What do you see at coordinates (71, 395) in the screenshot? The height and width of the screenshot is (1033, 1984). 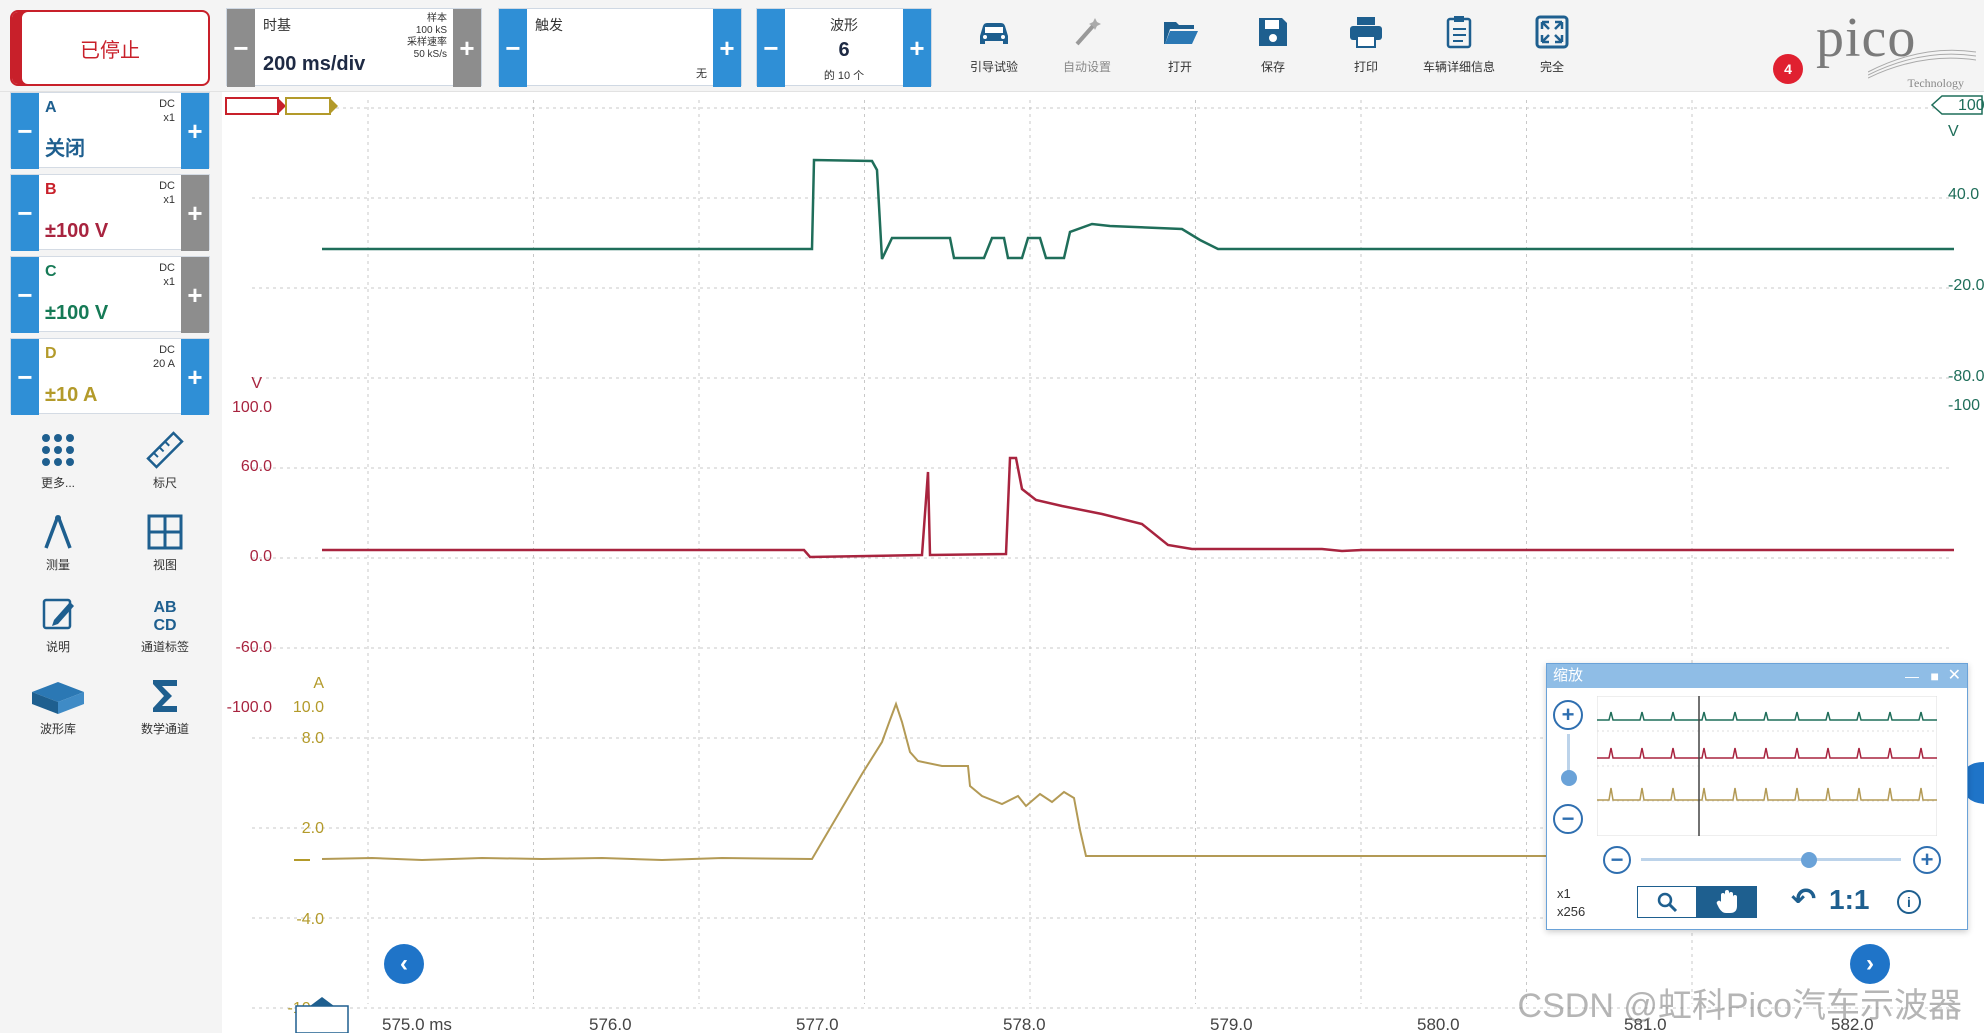 I see `channel-d-range: ±10 A` at bounding box center [71, 395].